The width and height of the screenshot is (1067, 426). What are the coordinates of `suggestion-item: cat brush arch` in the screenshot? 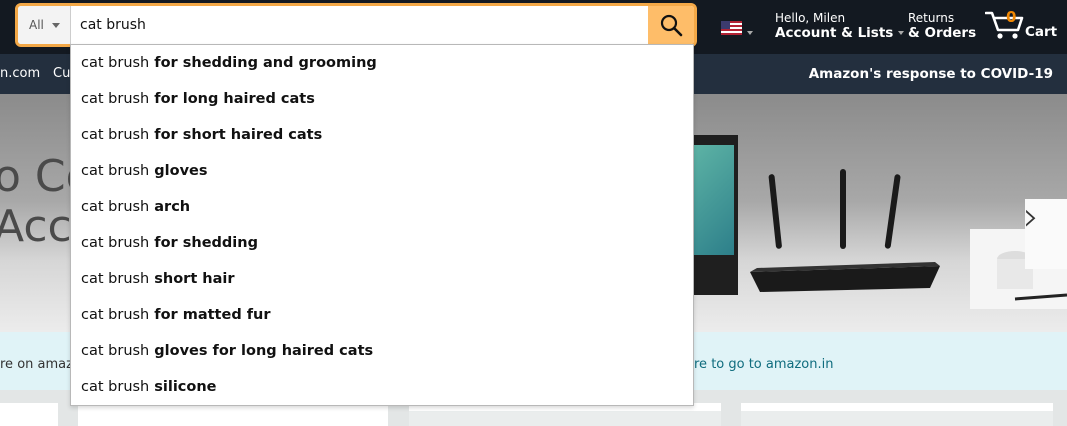 It's located at (382, 207).